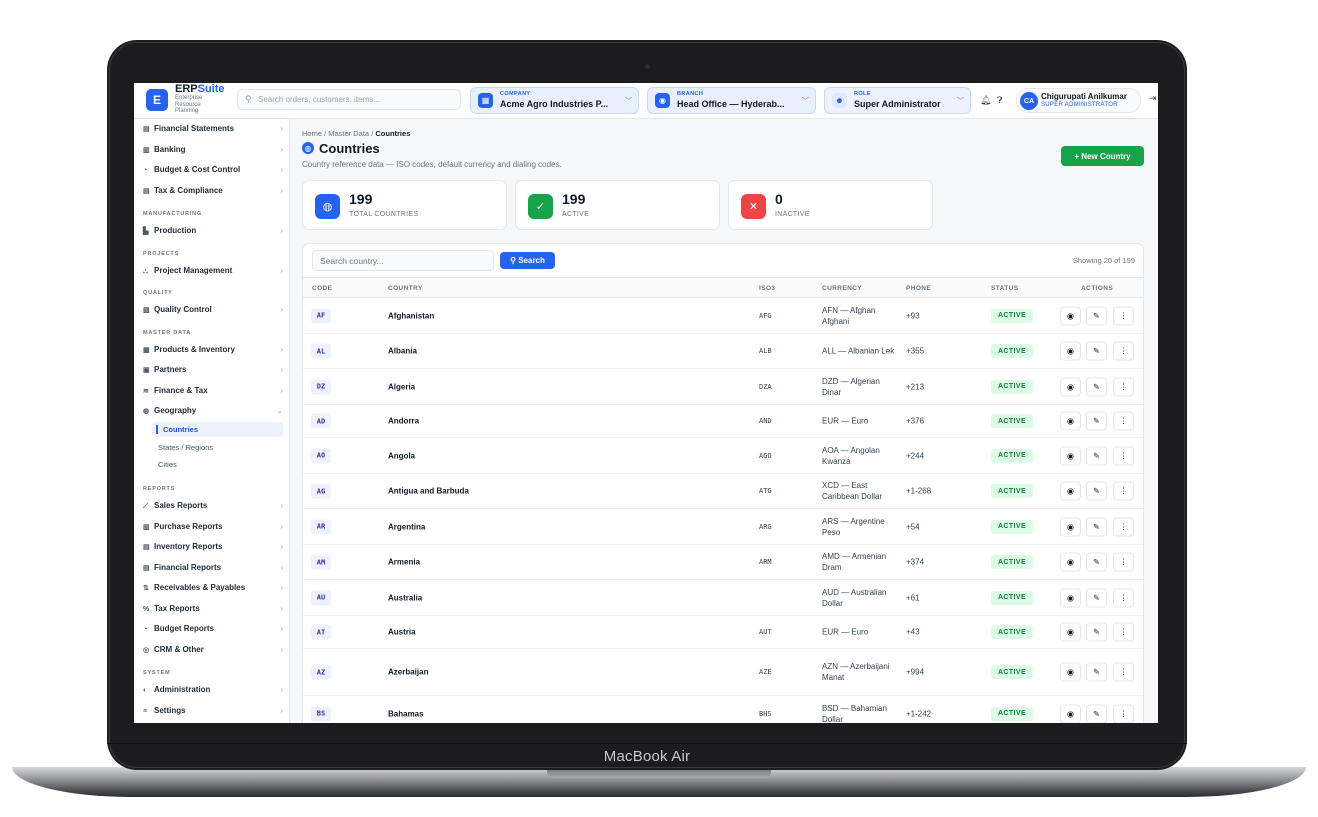 The width and height of the screenshot is (1318, 817). I want to click on sidebar-item-quality-control: ▧ Quality Control ›, so click(213, 310).